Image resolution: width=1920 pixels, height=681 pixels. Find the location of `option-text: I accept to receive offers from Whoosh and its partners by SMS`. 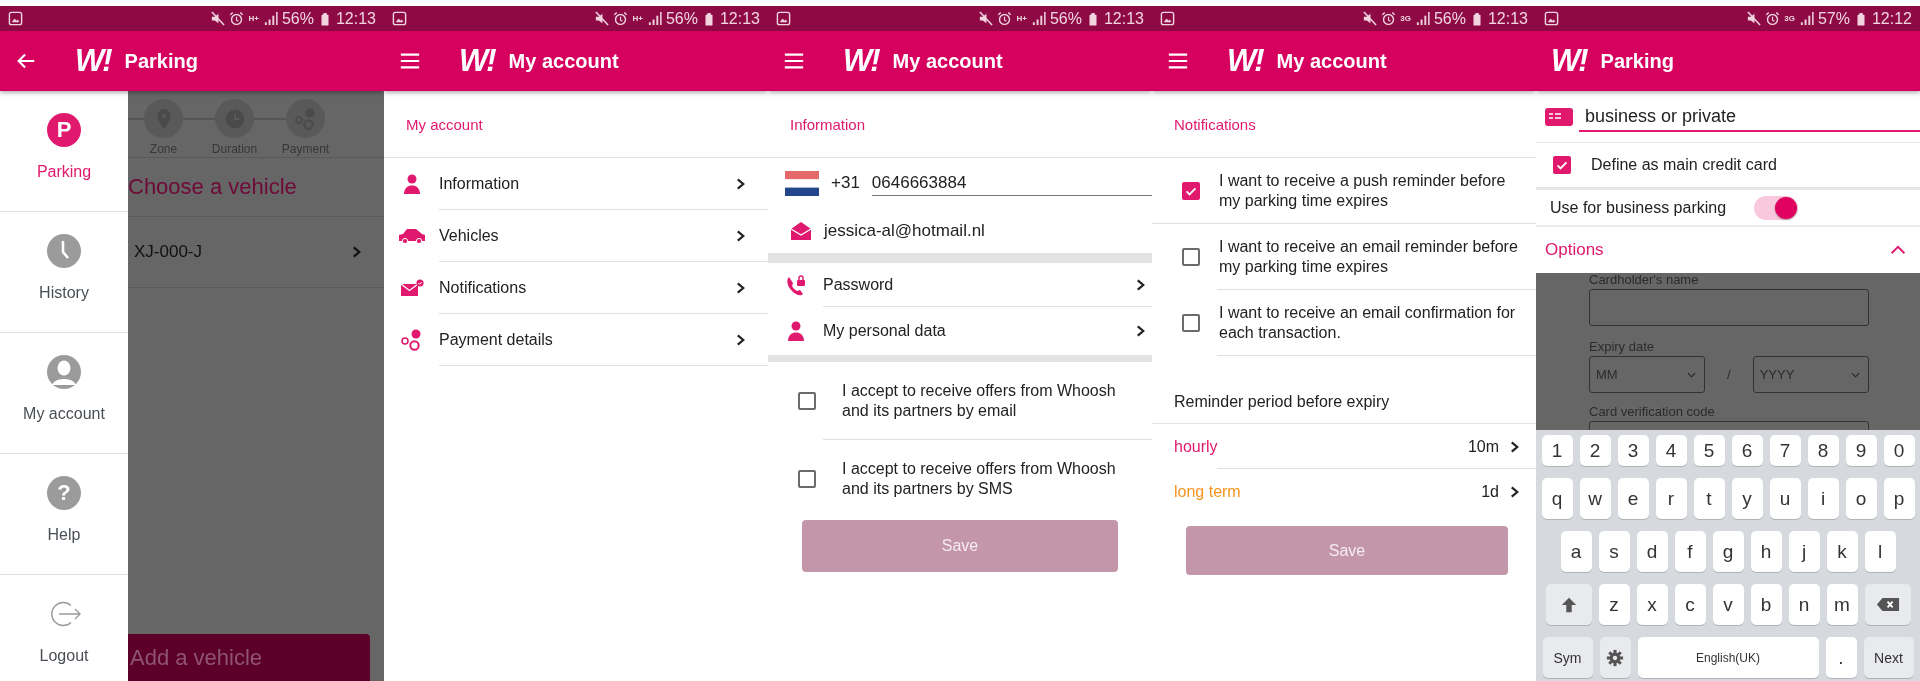

option-text: I accept to receive offers from Whoosh and its partners by SMS is located at coordinates (979, 479).